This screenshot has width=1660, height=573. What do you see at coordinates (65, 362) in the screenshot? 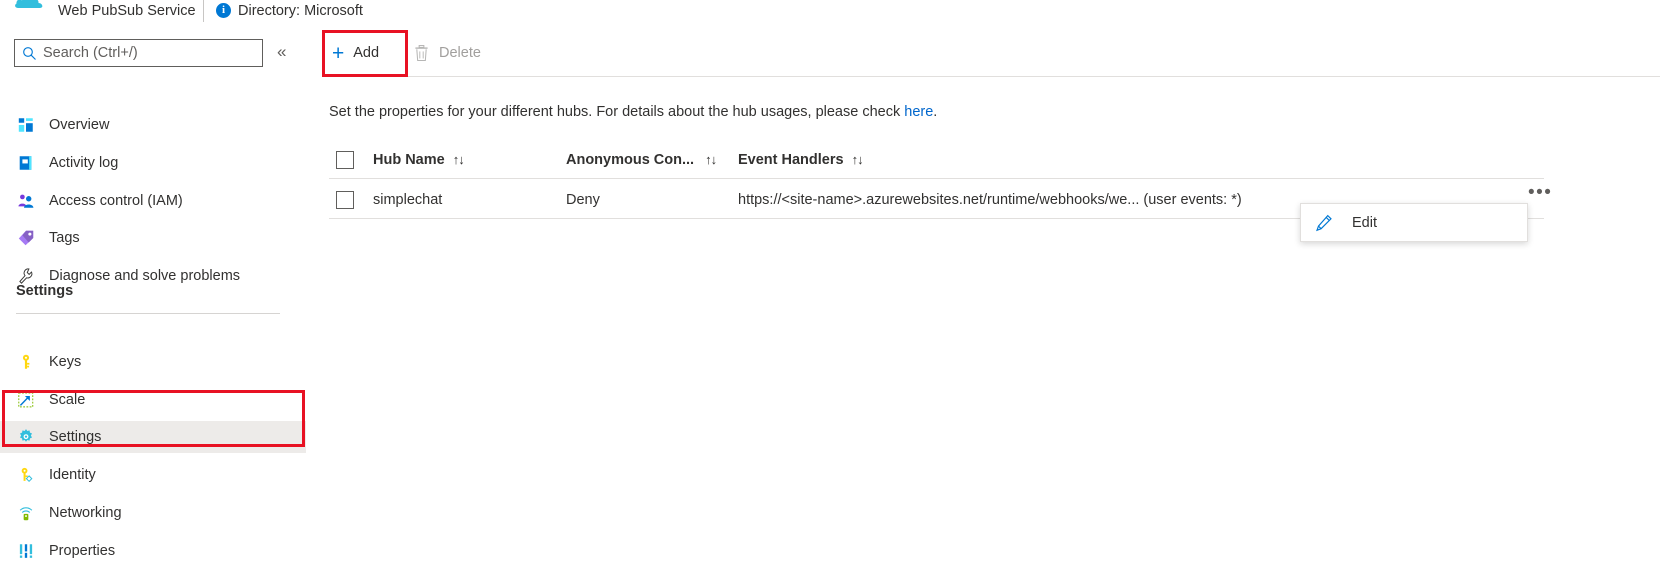
I see `sidebar-item-label: Keys` at bounding box center [65, 362].